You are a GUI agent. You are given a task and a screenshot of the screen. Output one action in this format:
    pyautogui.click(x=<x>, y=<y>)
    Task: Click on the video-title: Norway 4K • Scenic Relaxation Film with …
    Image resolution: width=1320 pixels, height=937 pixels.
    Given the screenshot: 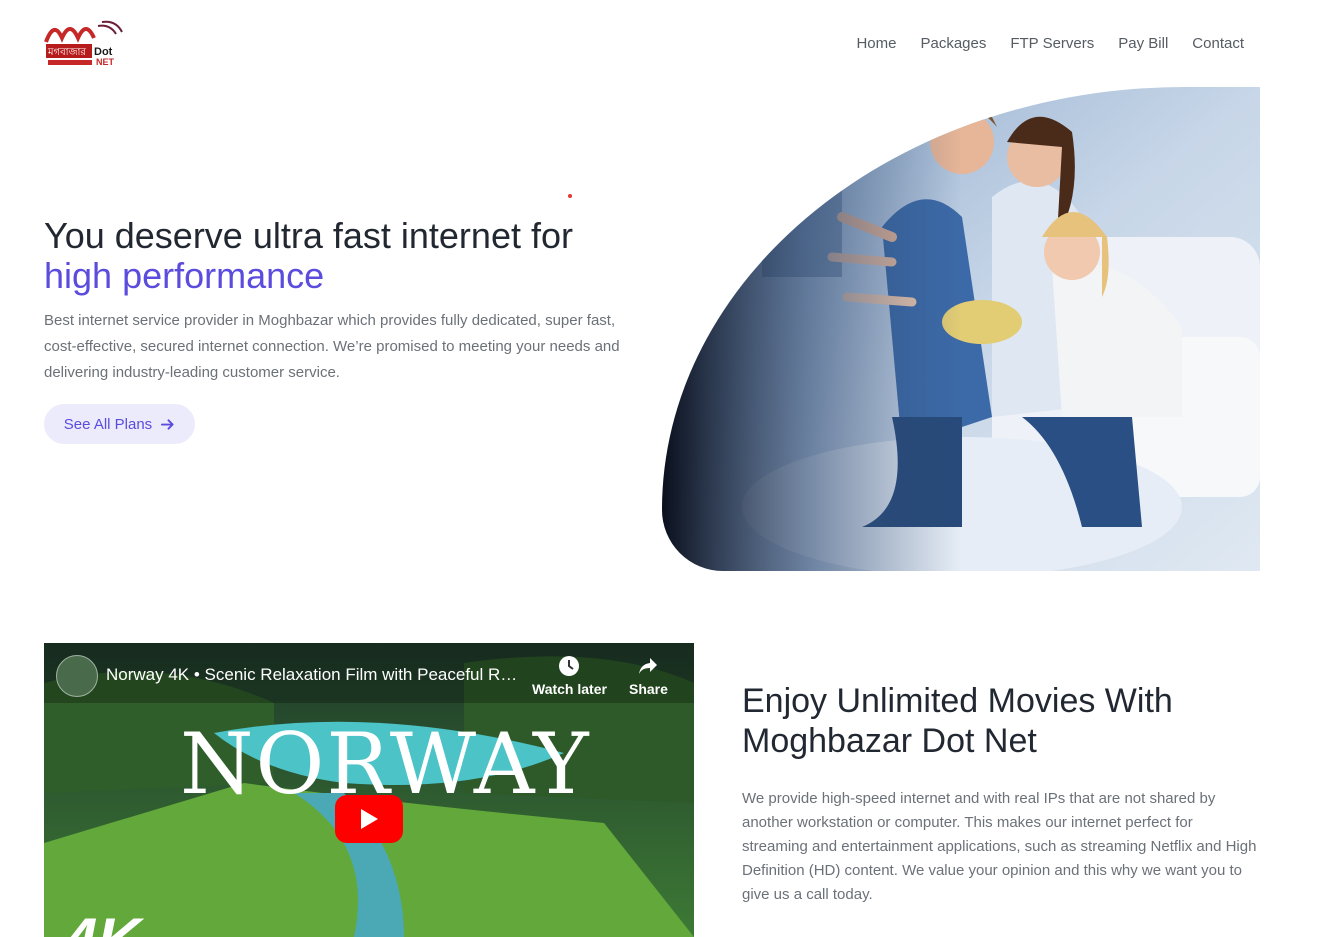 What is the action you would take?
    pyautogui.click(x=316, y=675)
    